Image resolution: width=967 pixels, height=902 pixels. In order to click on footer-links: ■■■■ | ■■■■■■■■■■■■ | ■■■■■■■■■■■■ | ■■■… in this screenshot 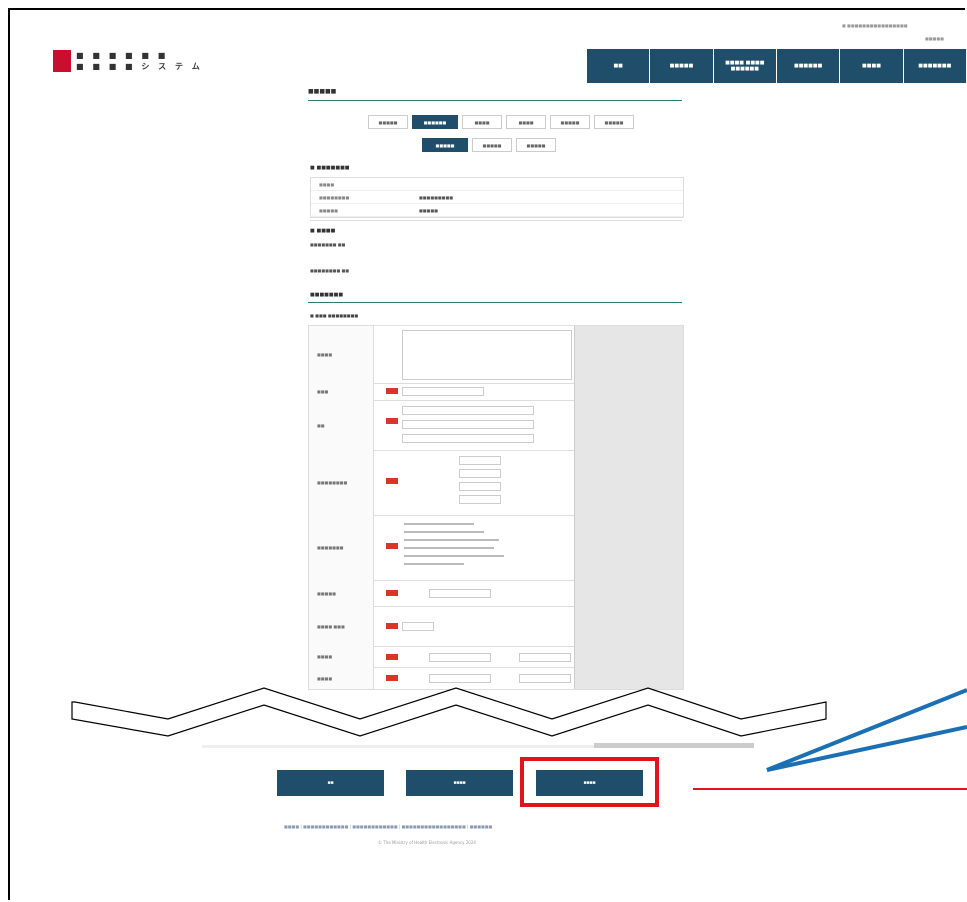, I will do `click(388, 826)`.